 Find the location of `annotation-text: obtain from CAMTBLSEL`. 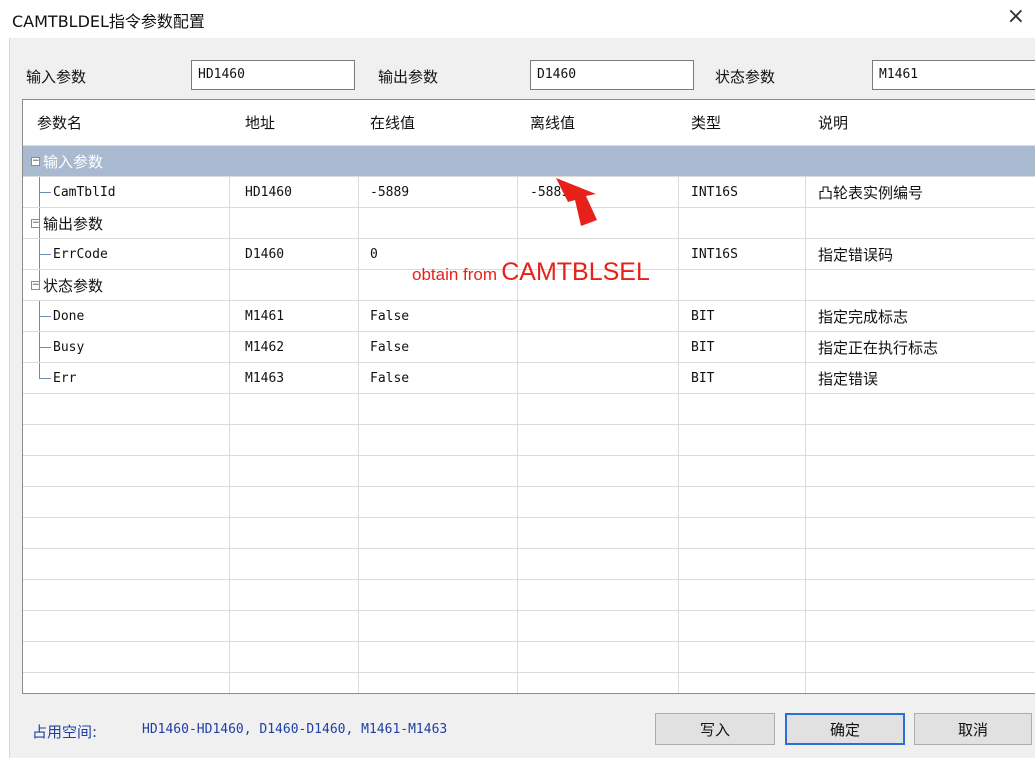

annotation-text: obtain from CAMTBLSEL is located at coordinates (531, 272).